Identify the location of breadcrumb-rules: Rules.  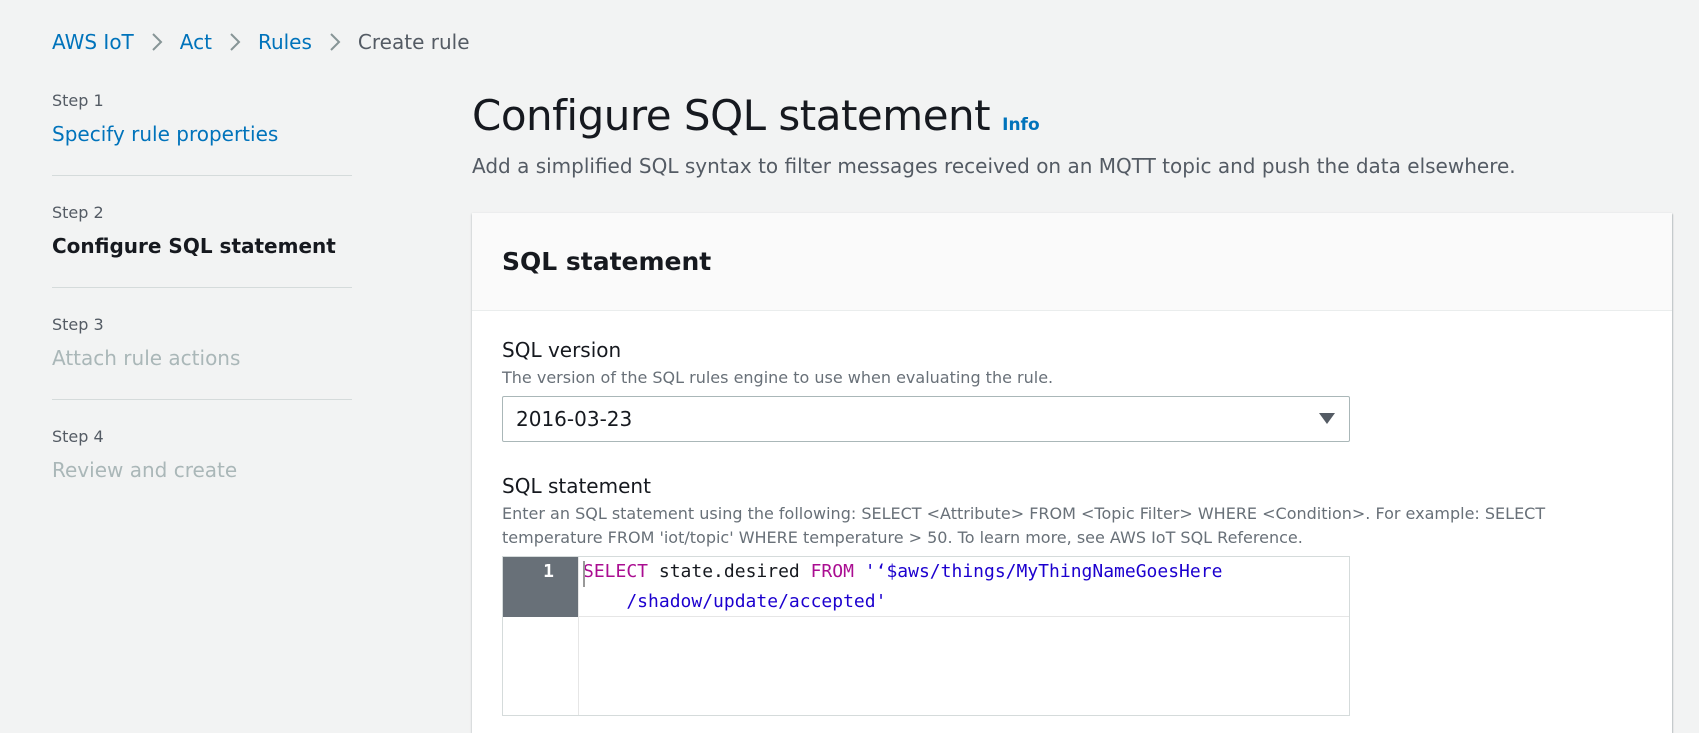
(285, 42).